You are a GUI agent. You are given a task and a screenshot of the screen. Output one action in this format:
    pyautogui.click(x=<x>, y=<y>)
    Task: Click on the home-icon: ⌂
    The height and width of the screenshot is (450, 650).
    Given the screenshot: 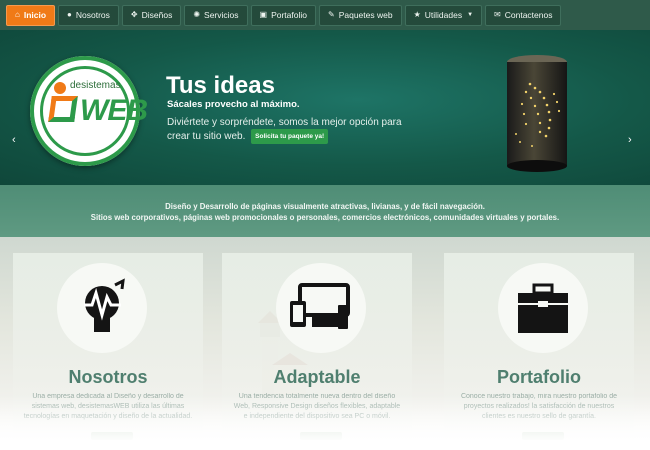 What is the action you would take?
    pyautogui.click(x=17, y=14)
    